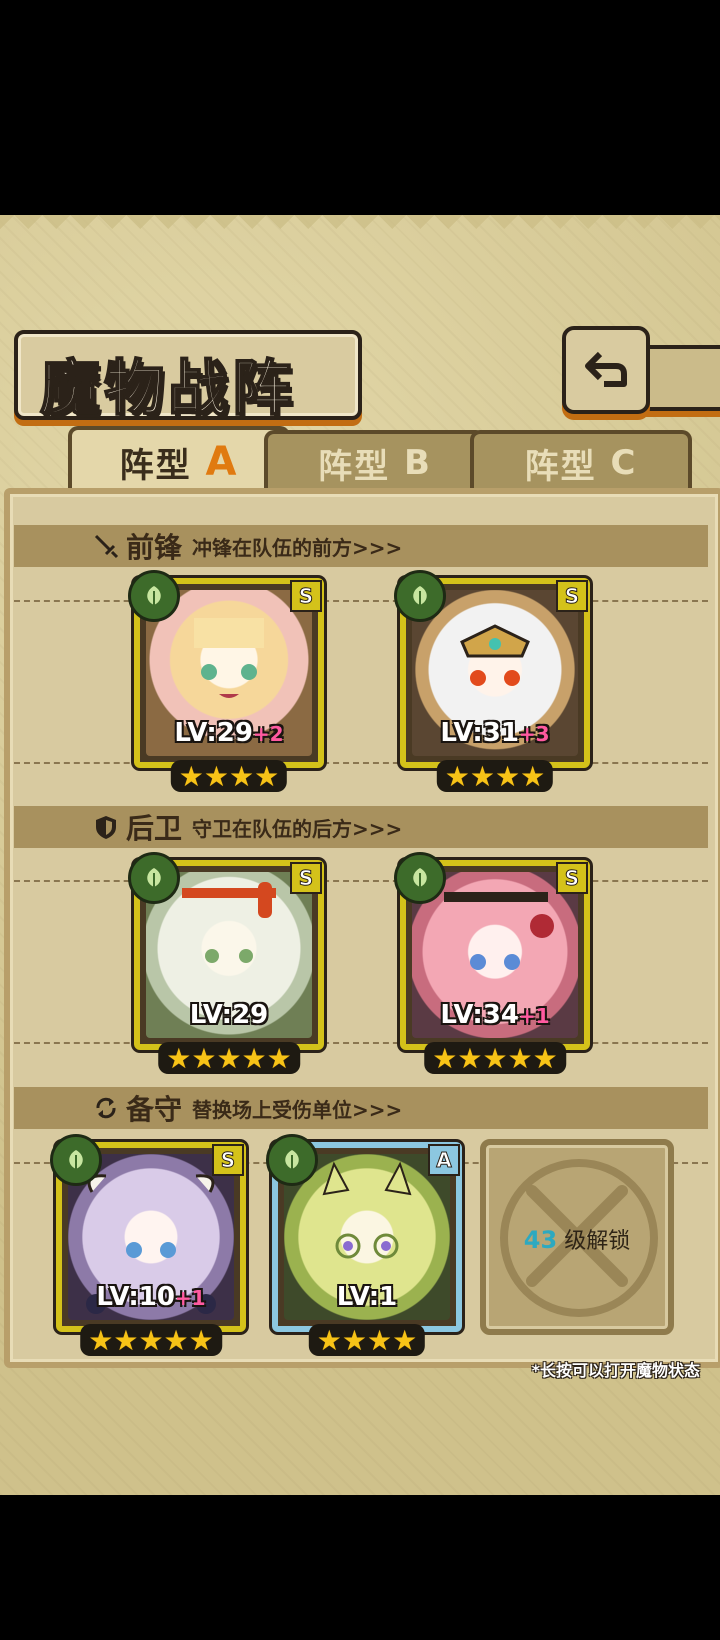 This screenshot has height=1640, width=720. What do you see at coordinates (417, 463) in the screenshot?
I see `tab-letter: B` at bounding box center [417, 463].